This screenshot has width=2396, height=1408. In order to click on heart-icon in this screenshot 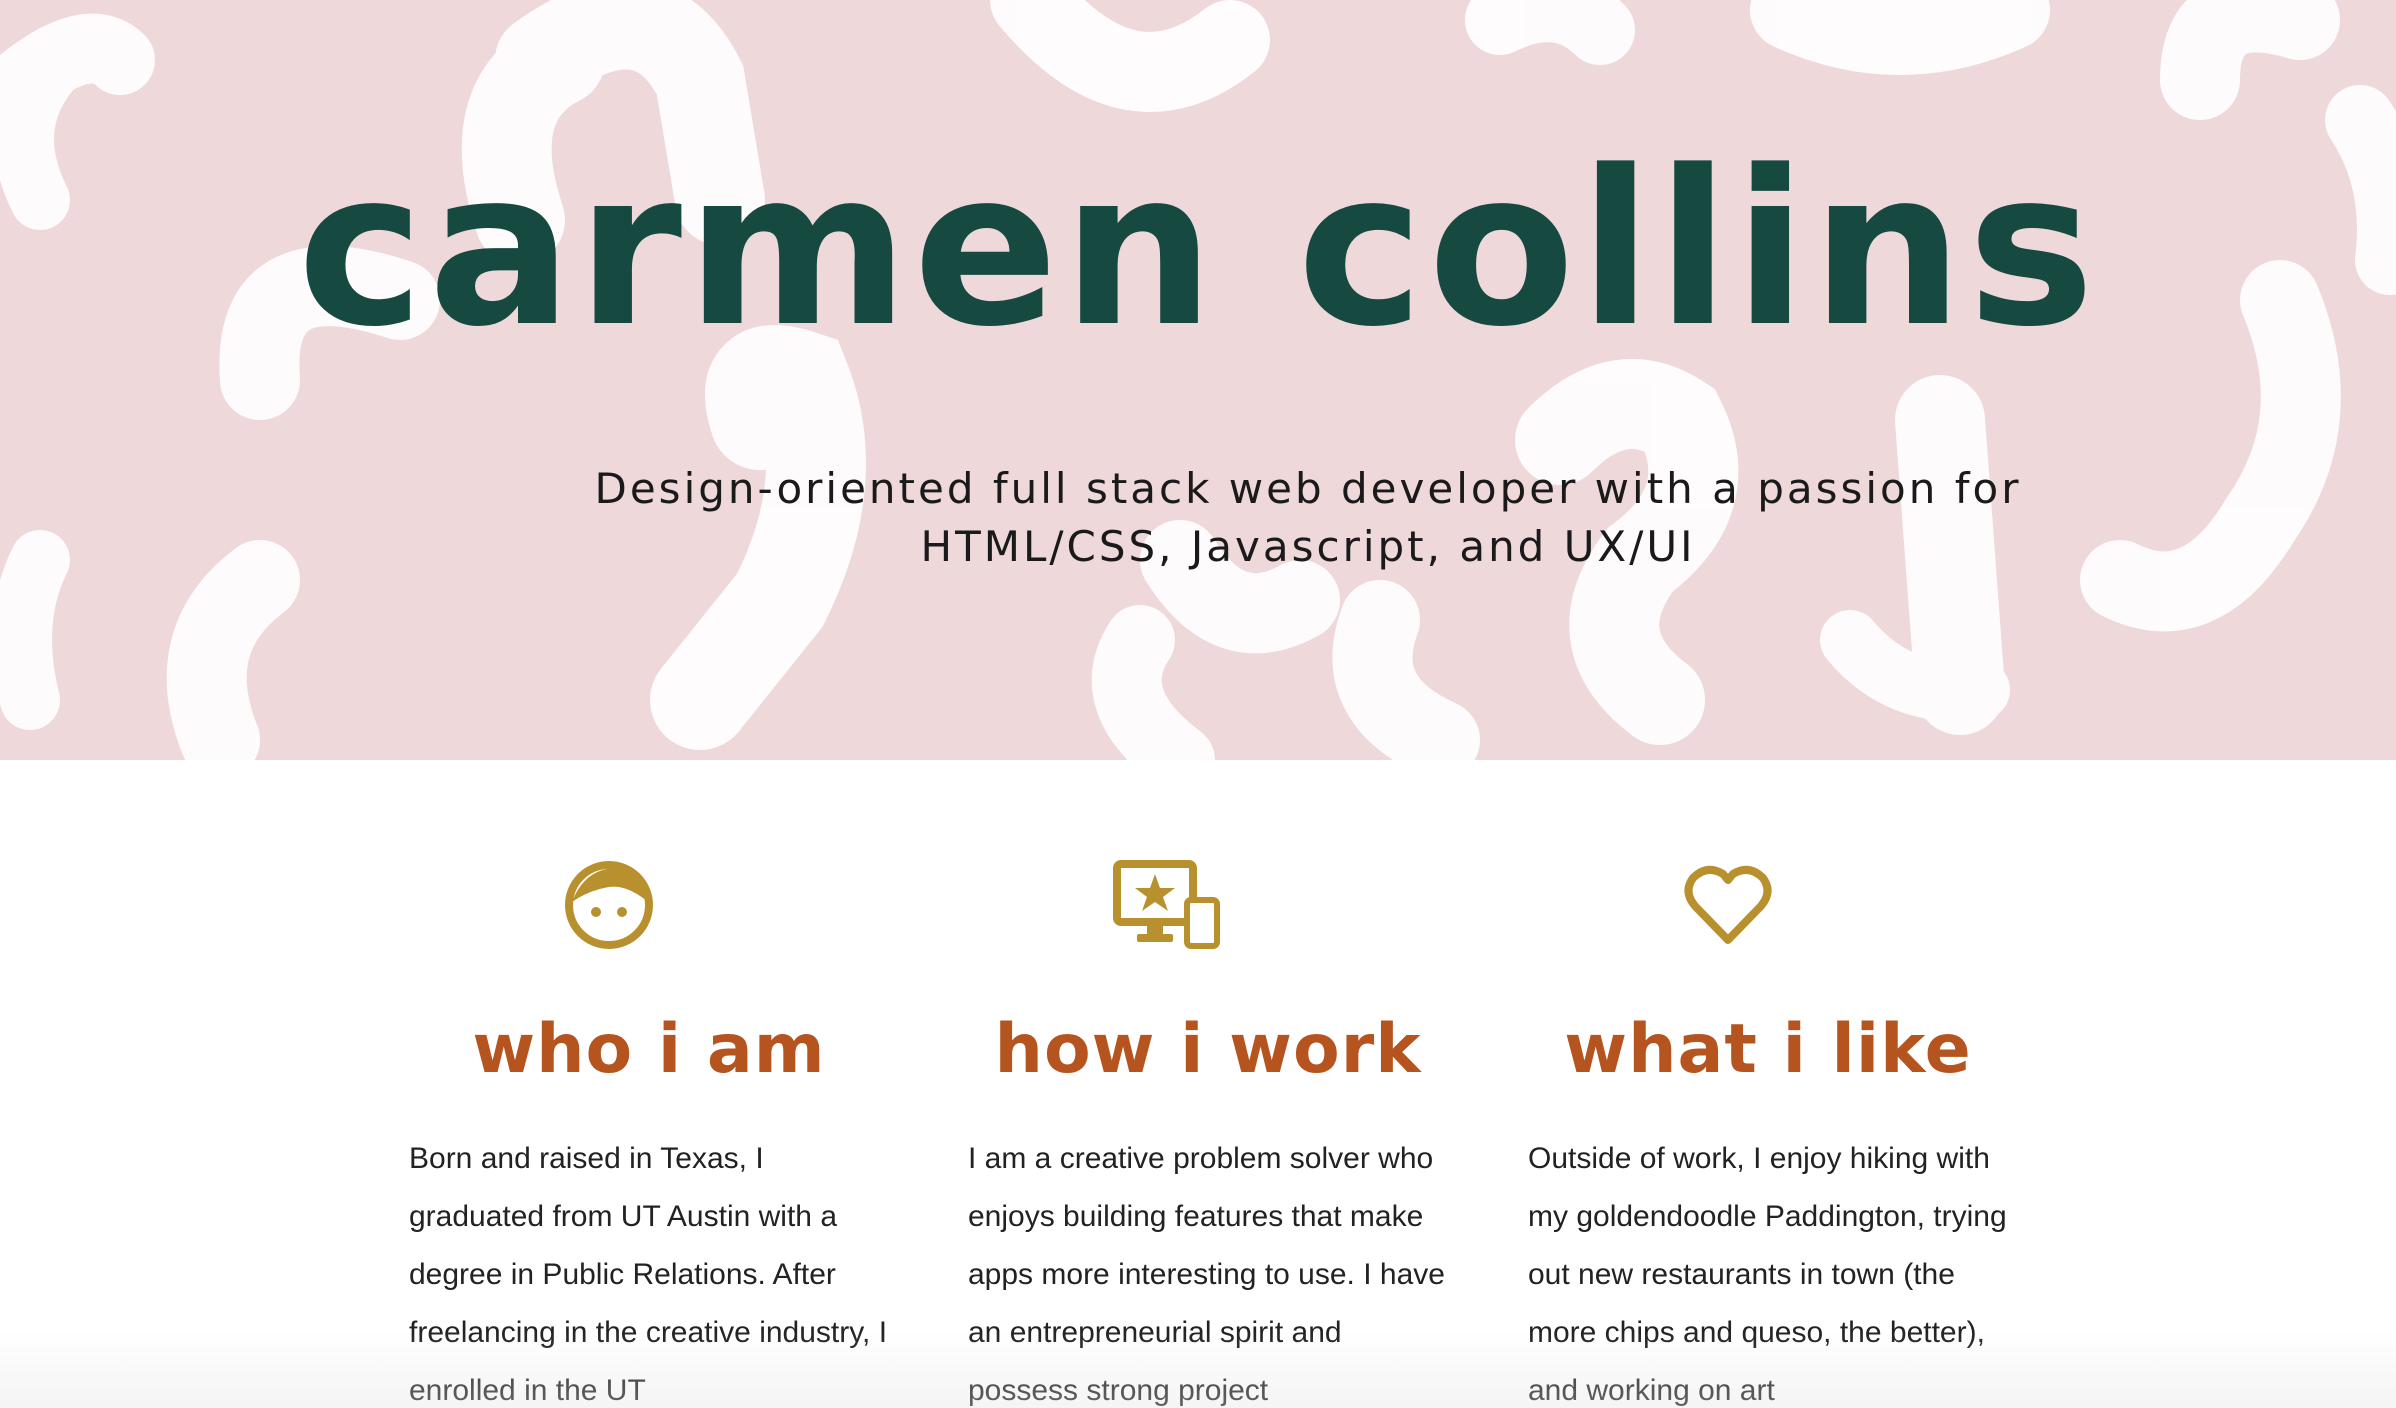, I will do `click(1728, 904)`.